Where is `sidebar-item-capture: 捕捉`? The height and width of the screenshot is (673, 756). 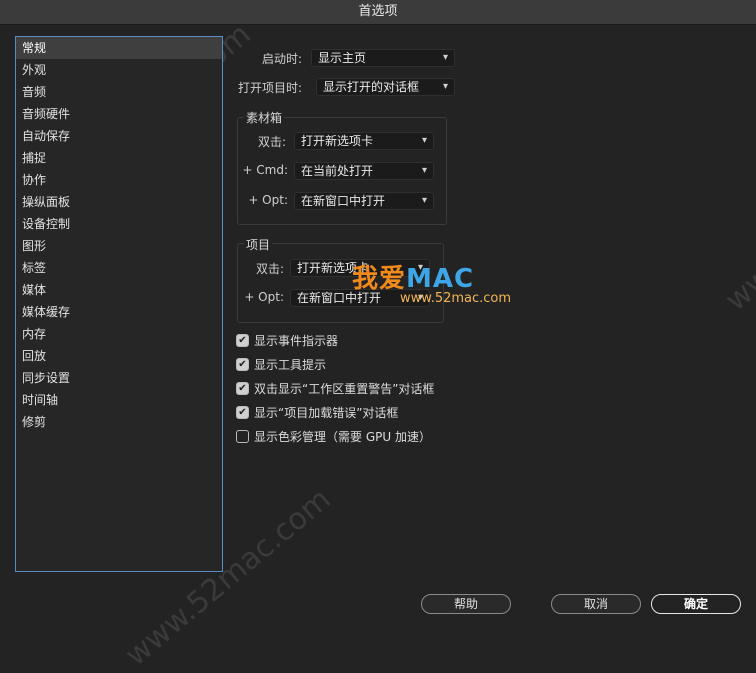
sidebar-item-capture: 捕捉 is located at coordinates (119, 158).